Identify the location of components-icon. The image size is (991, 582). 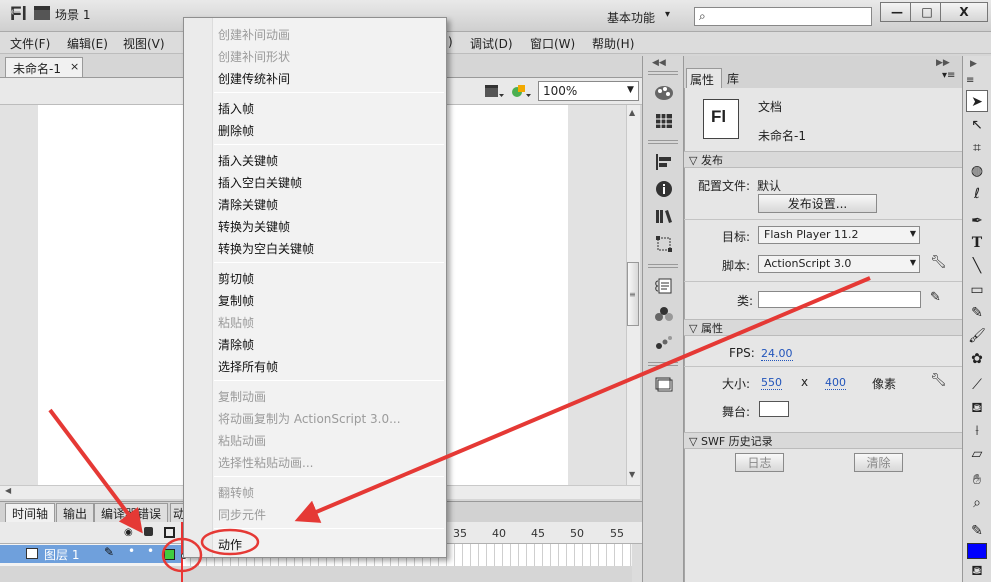
(664, 314).